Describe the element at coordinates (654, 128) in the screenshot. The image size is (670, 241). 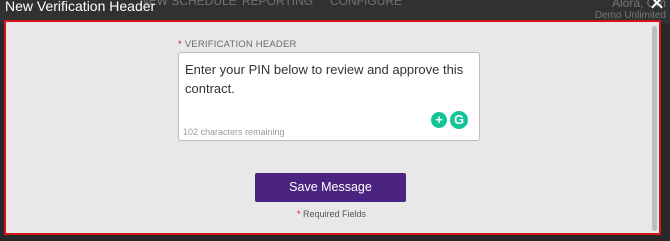
I see `scrollbar` at that location.